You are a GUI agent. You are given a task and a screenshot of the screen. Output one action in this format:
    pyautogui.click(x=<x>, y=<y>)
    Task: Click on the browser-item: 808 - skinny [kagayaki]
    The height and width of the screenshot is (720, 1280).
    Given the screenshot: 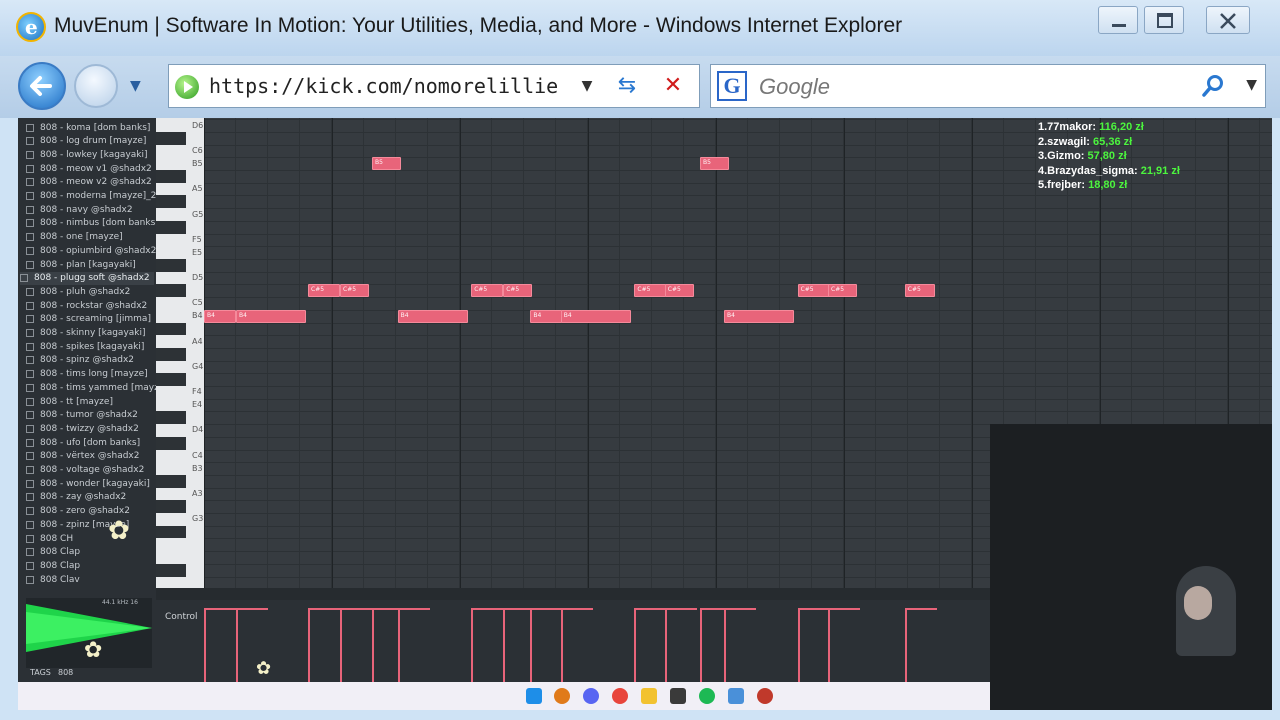 What is the action you would take?
    pyautogui.click(x=86, y=333)
    